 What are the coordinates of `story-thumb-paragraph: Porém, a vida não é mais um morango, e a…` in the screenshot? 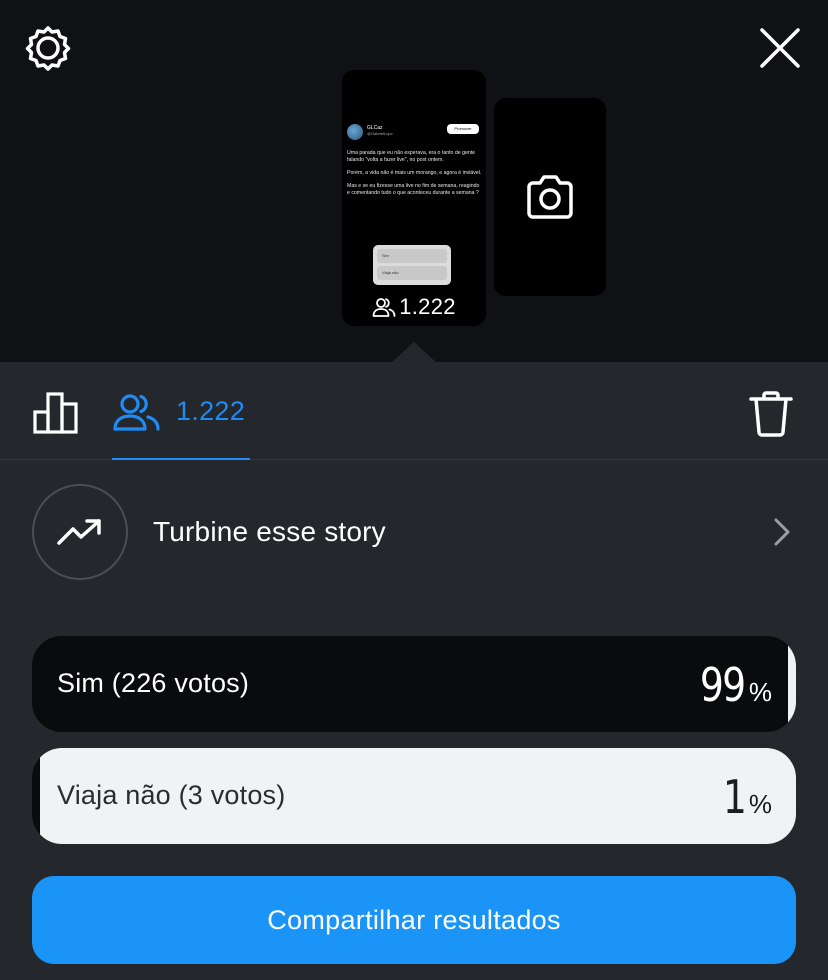 It's located at (414, 173).